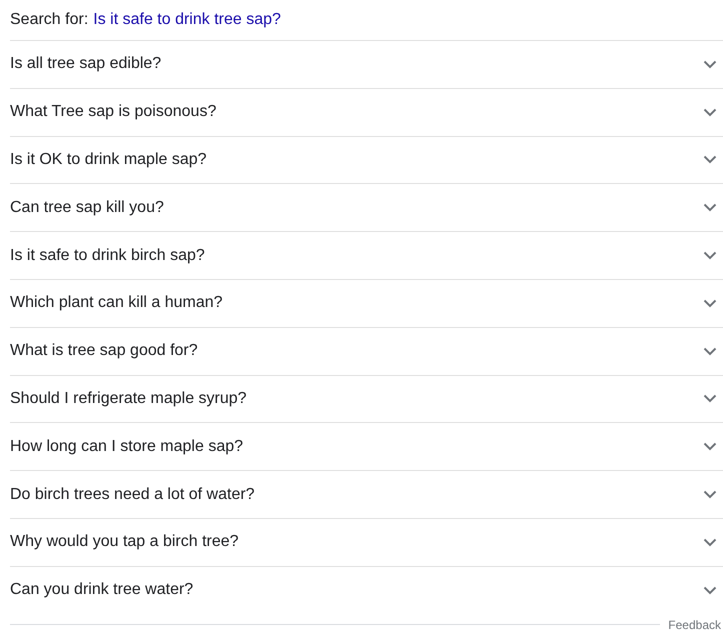  I want to click on question-text: Which plant can kill a human?, so click(116, 303).